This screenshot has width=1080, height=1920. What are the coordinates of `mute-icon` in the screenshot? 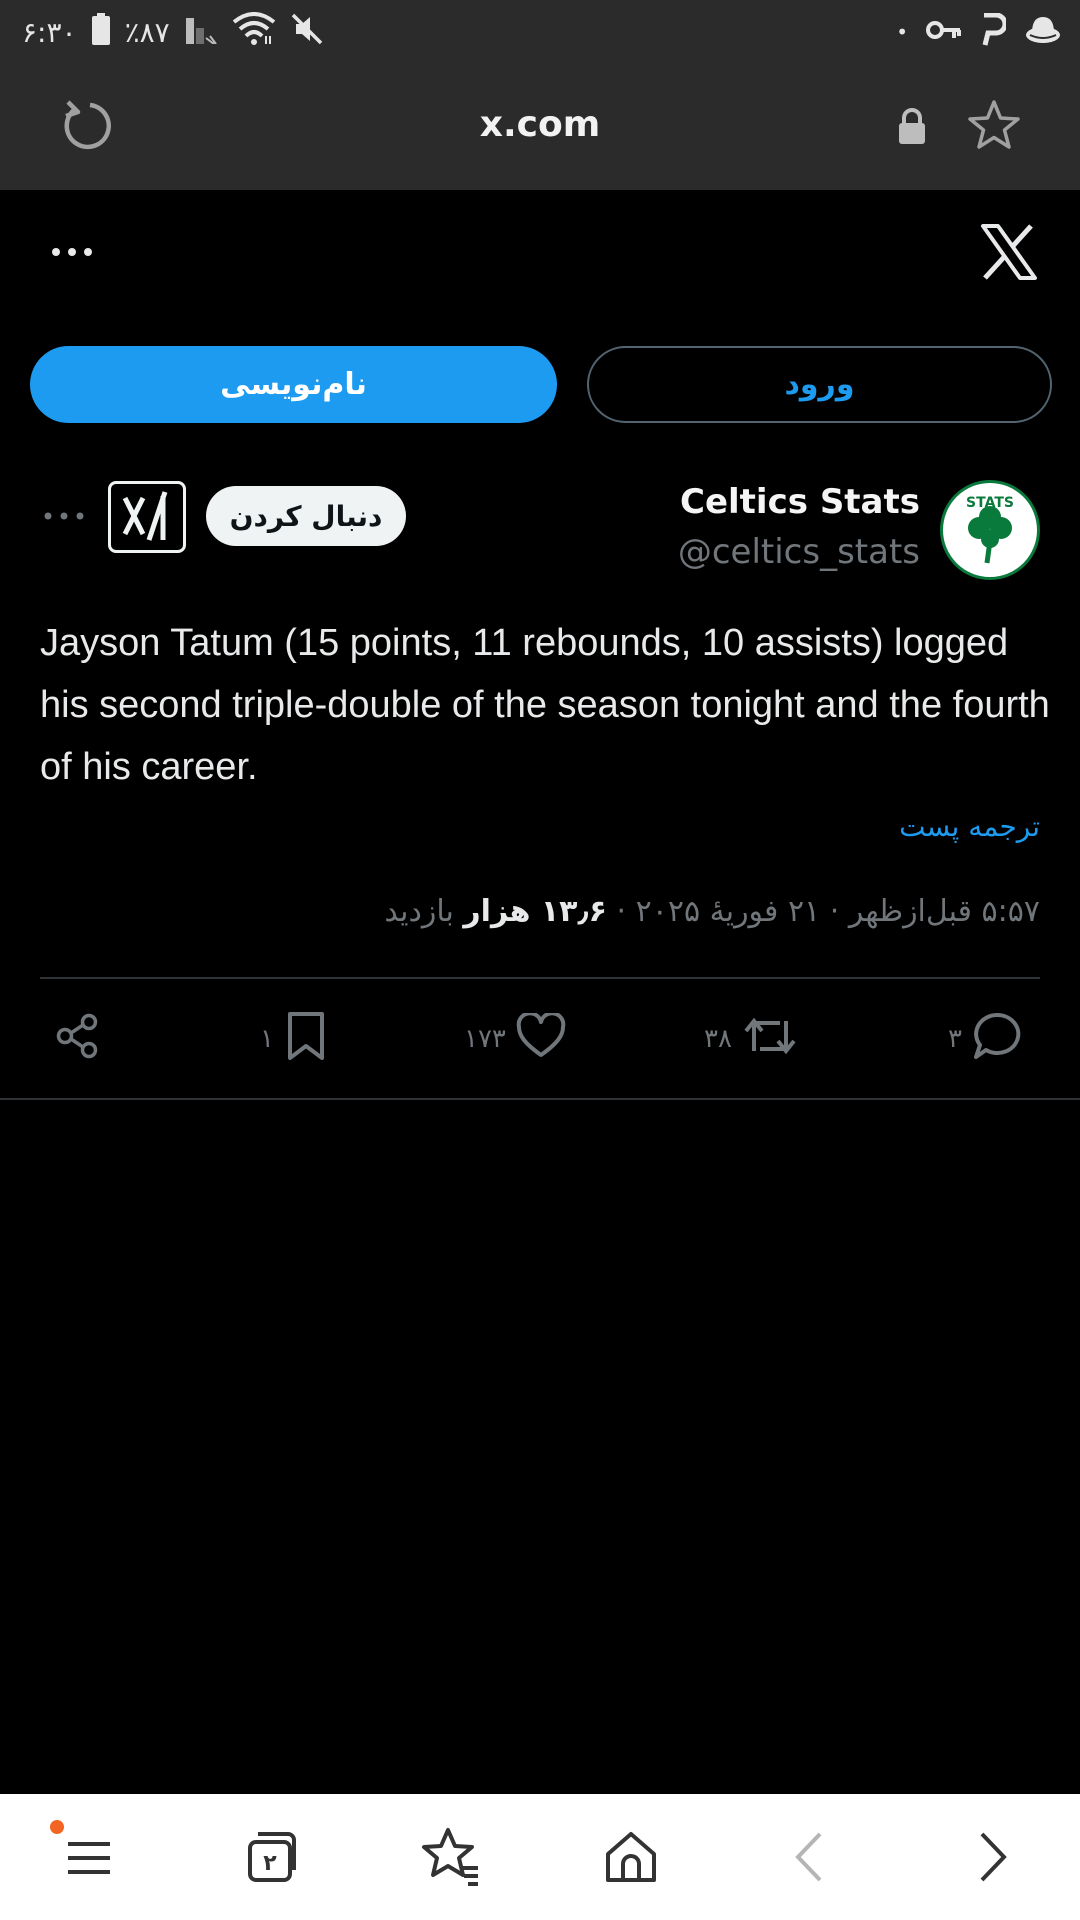 It's located at (307, 32).